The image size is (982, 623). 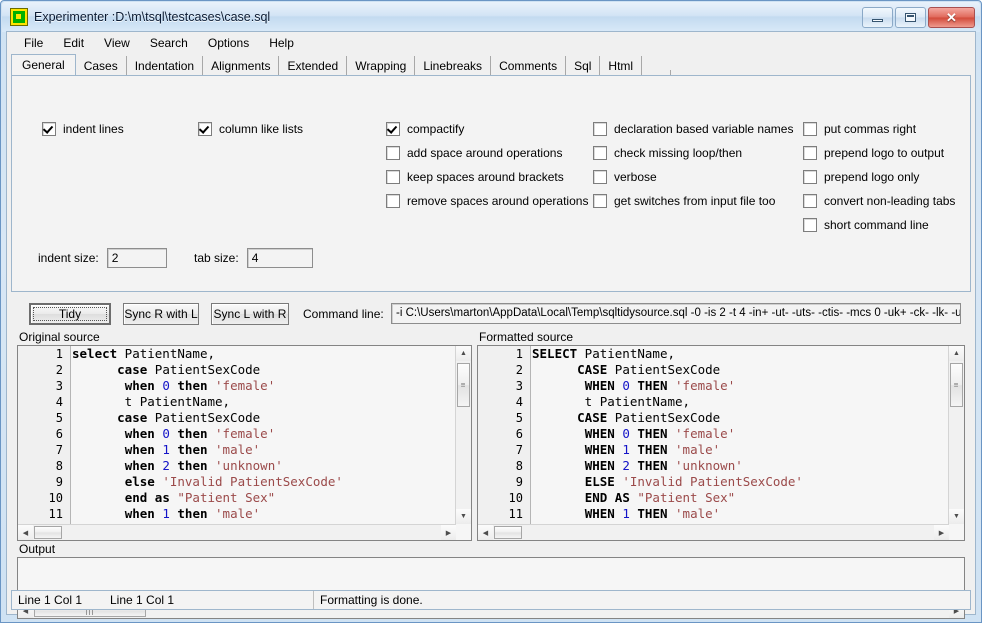 What do you see at coordinates (250, 314) in the screenshot?
I see `sync-l-with-r-button: Sync L with R` at bounding box center [250, 314].